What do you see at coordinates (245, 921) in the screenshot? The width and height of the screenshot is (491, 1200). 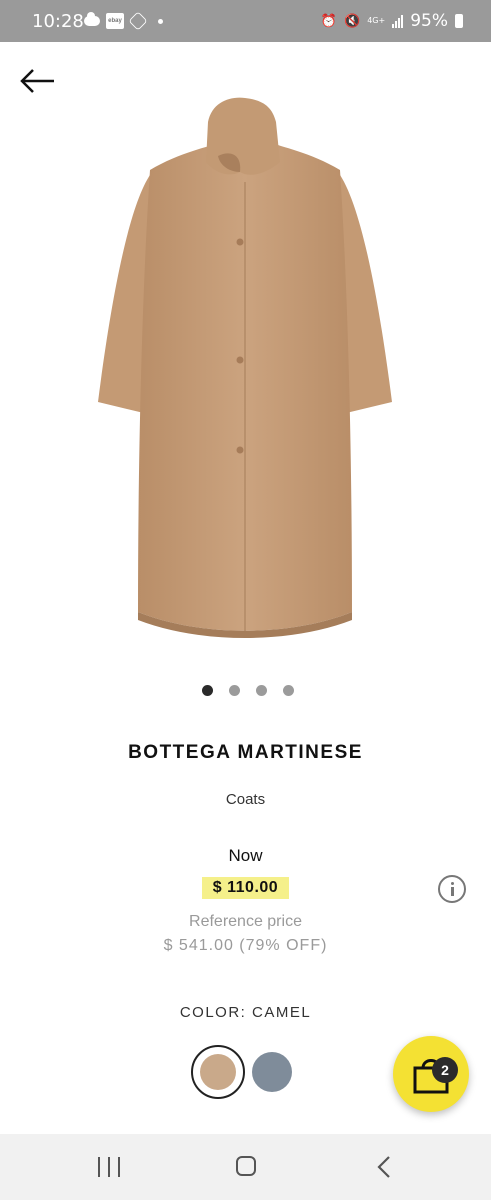 I see `reference-price-label: Reference price` at bounding box center [245, 921].